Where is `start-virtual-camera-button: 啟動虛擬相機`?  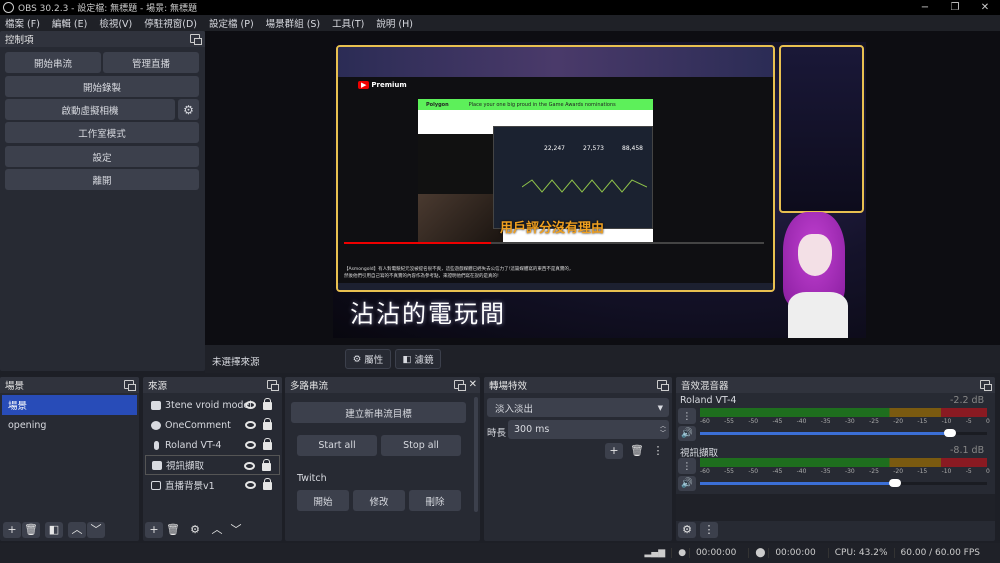 start-virtual-camera-button: 啟動虛擬相機 is located at coordinates (90, 109).